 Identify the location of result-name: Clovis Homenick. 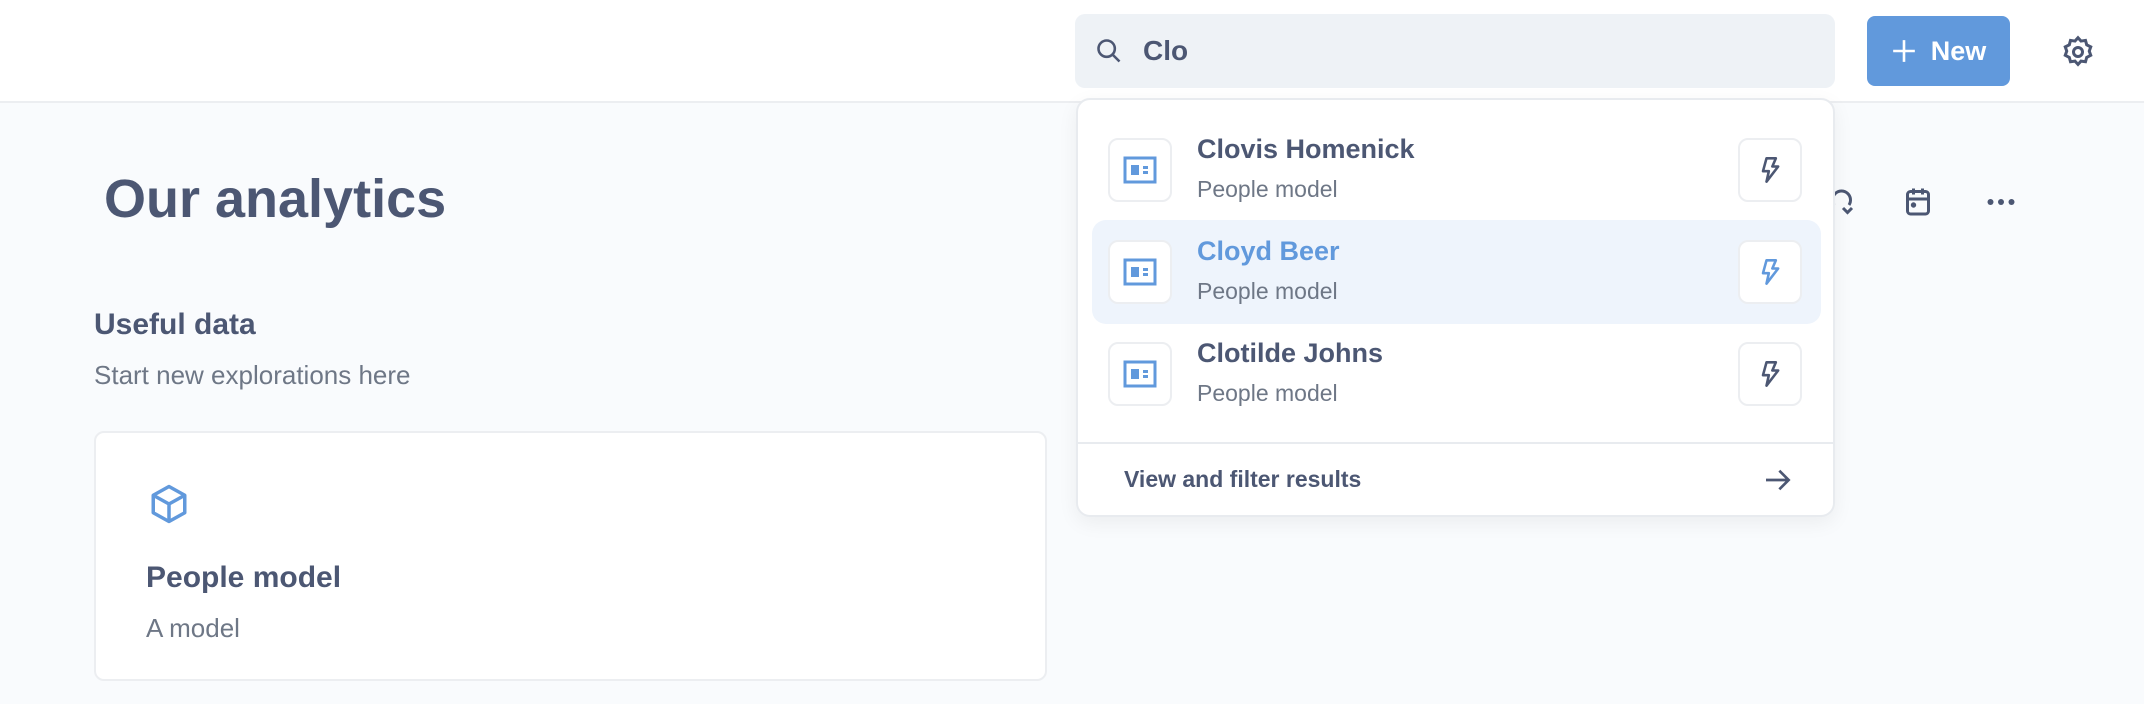
(1306, 149).